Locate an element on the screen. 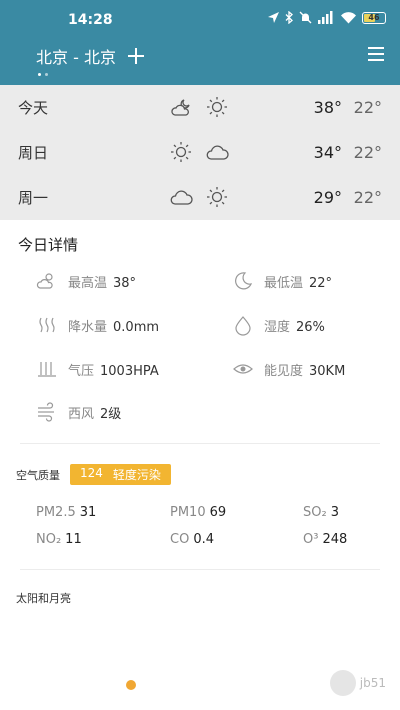 The height and width of the screenshot is (710, 400). air-quality-label: 空气质量 is located at coordinates (38, 475).